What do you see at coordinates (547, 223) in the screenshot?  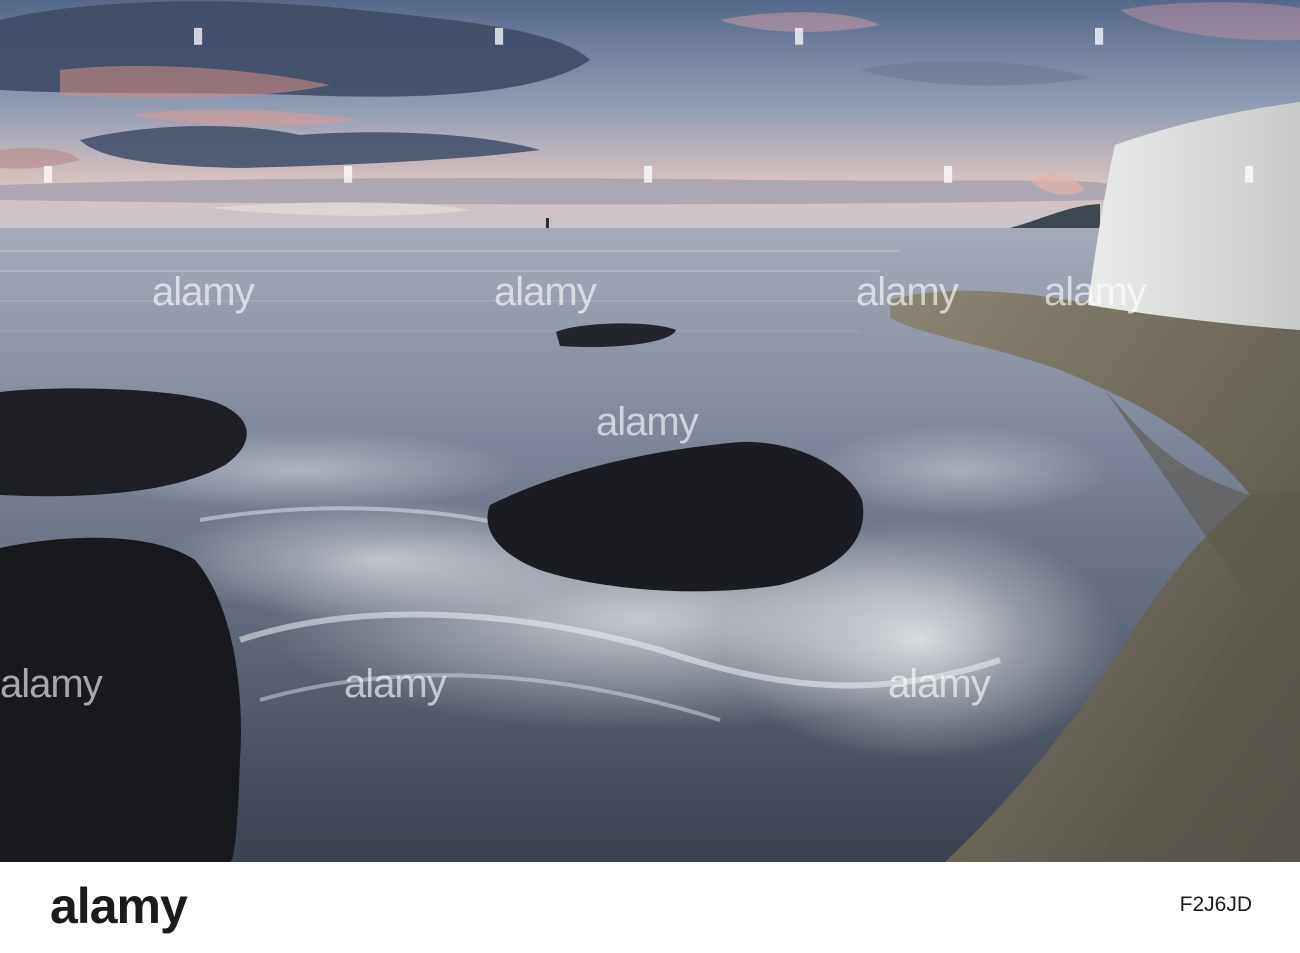 I see `distant-beacon` at bounding box center [547, 223].